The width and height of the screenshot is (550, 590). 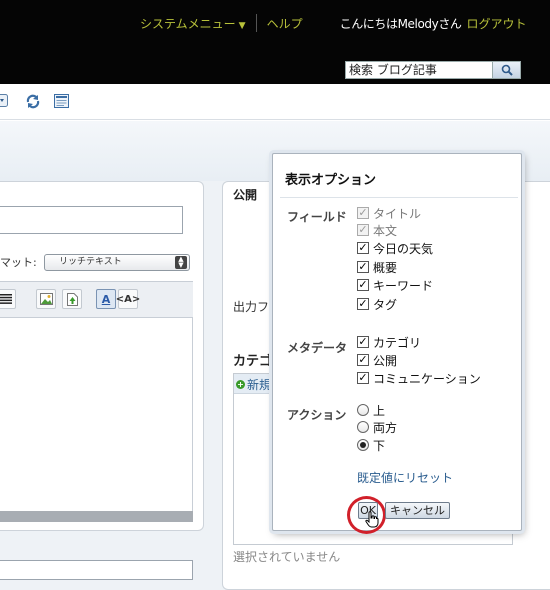 I want to click on nav-divider, so click(x=256, y=23).